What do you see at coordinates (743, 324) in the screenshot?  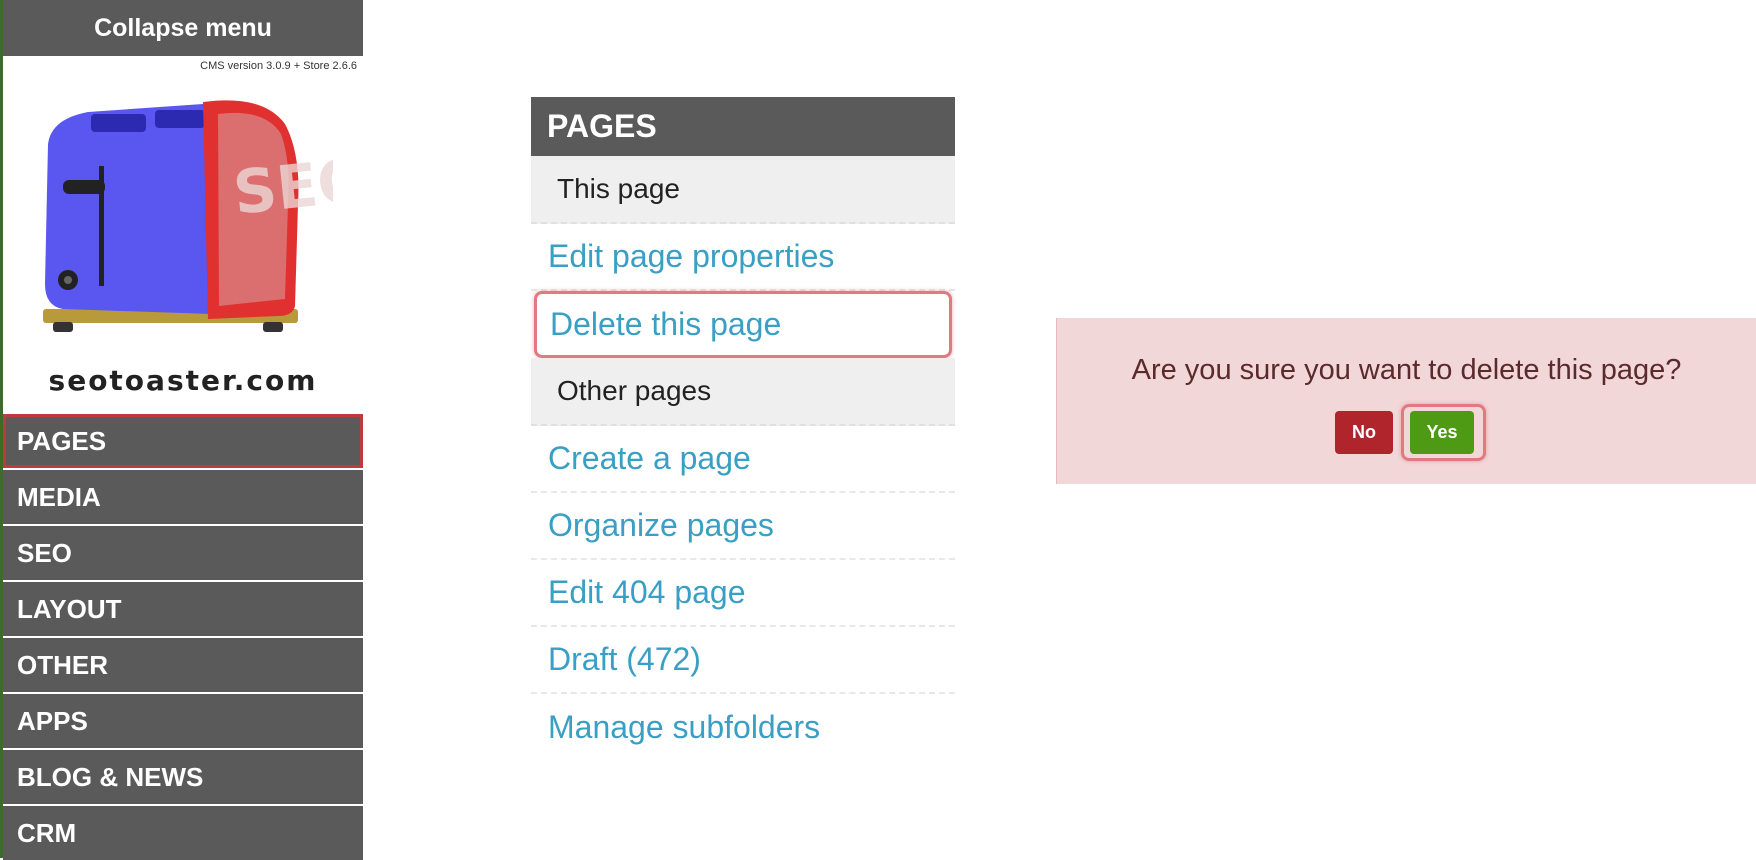 I see `delete-this-page-link: Delete this page` at bounding box center [743, 324].